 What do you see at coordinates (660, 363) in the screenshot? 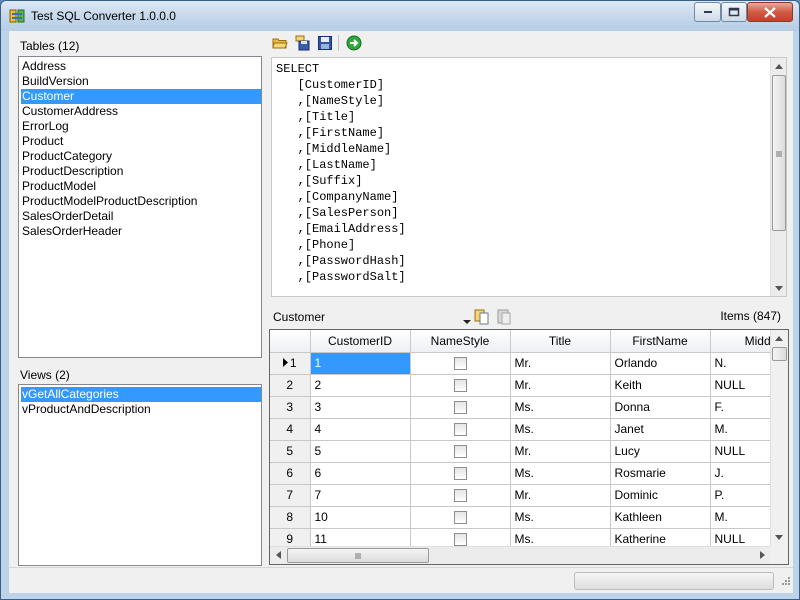
I see `cell-first-name: Orlando` at bounding box center [660, 363].